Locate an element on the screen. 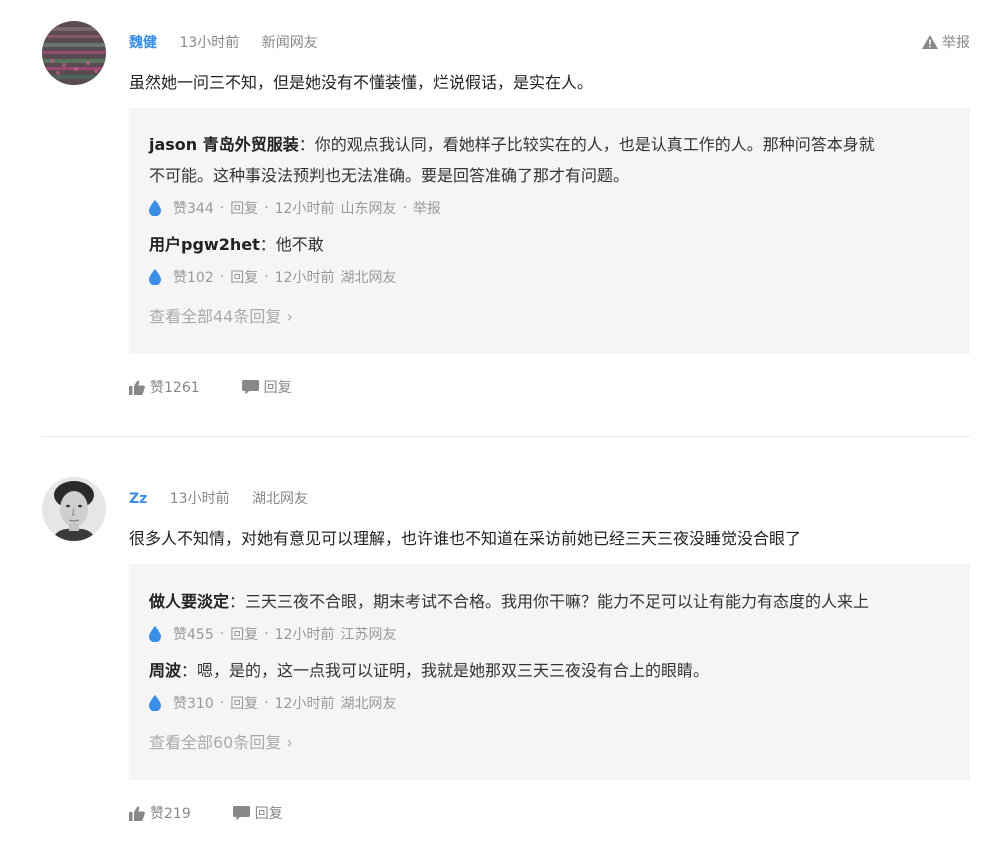 The height and width of the screenshot is (854, 1000). like-count: 赞1261 is located at coordinates (175, 388).